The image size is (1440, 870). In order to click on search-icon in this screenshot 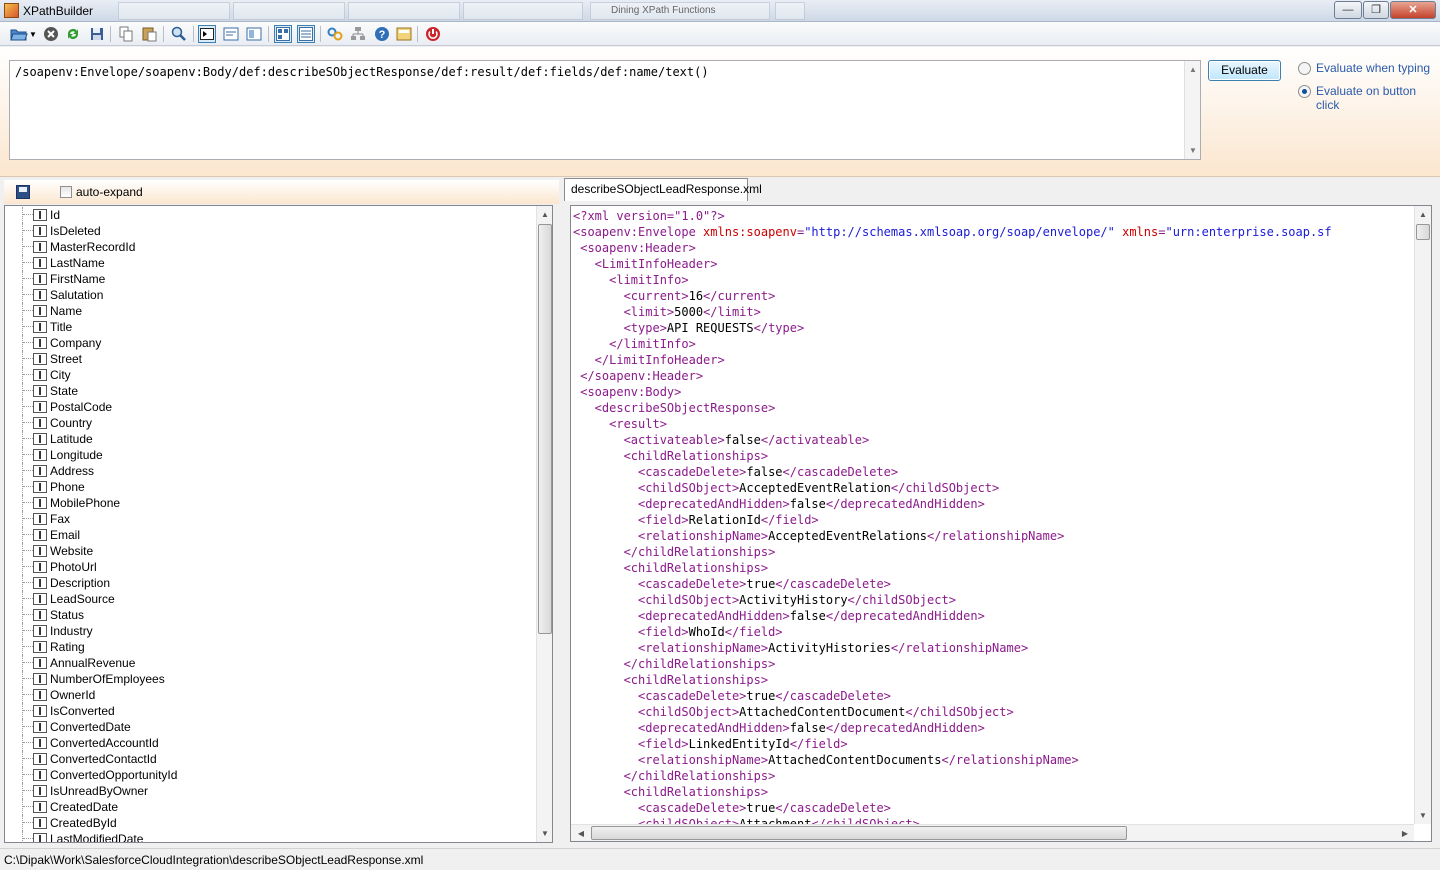, I will do `click(179, 34)`.